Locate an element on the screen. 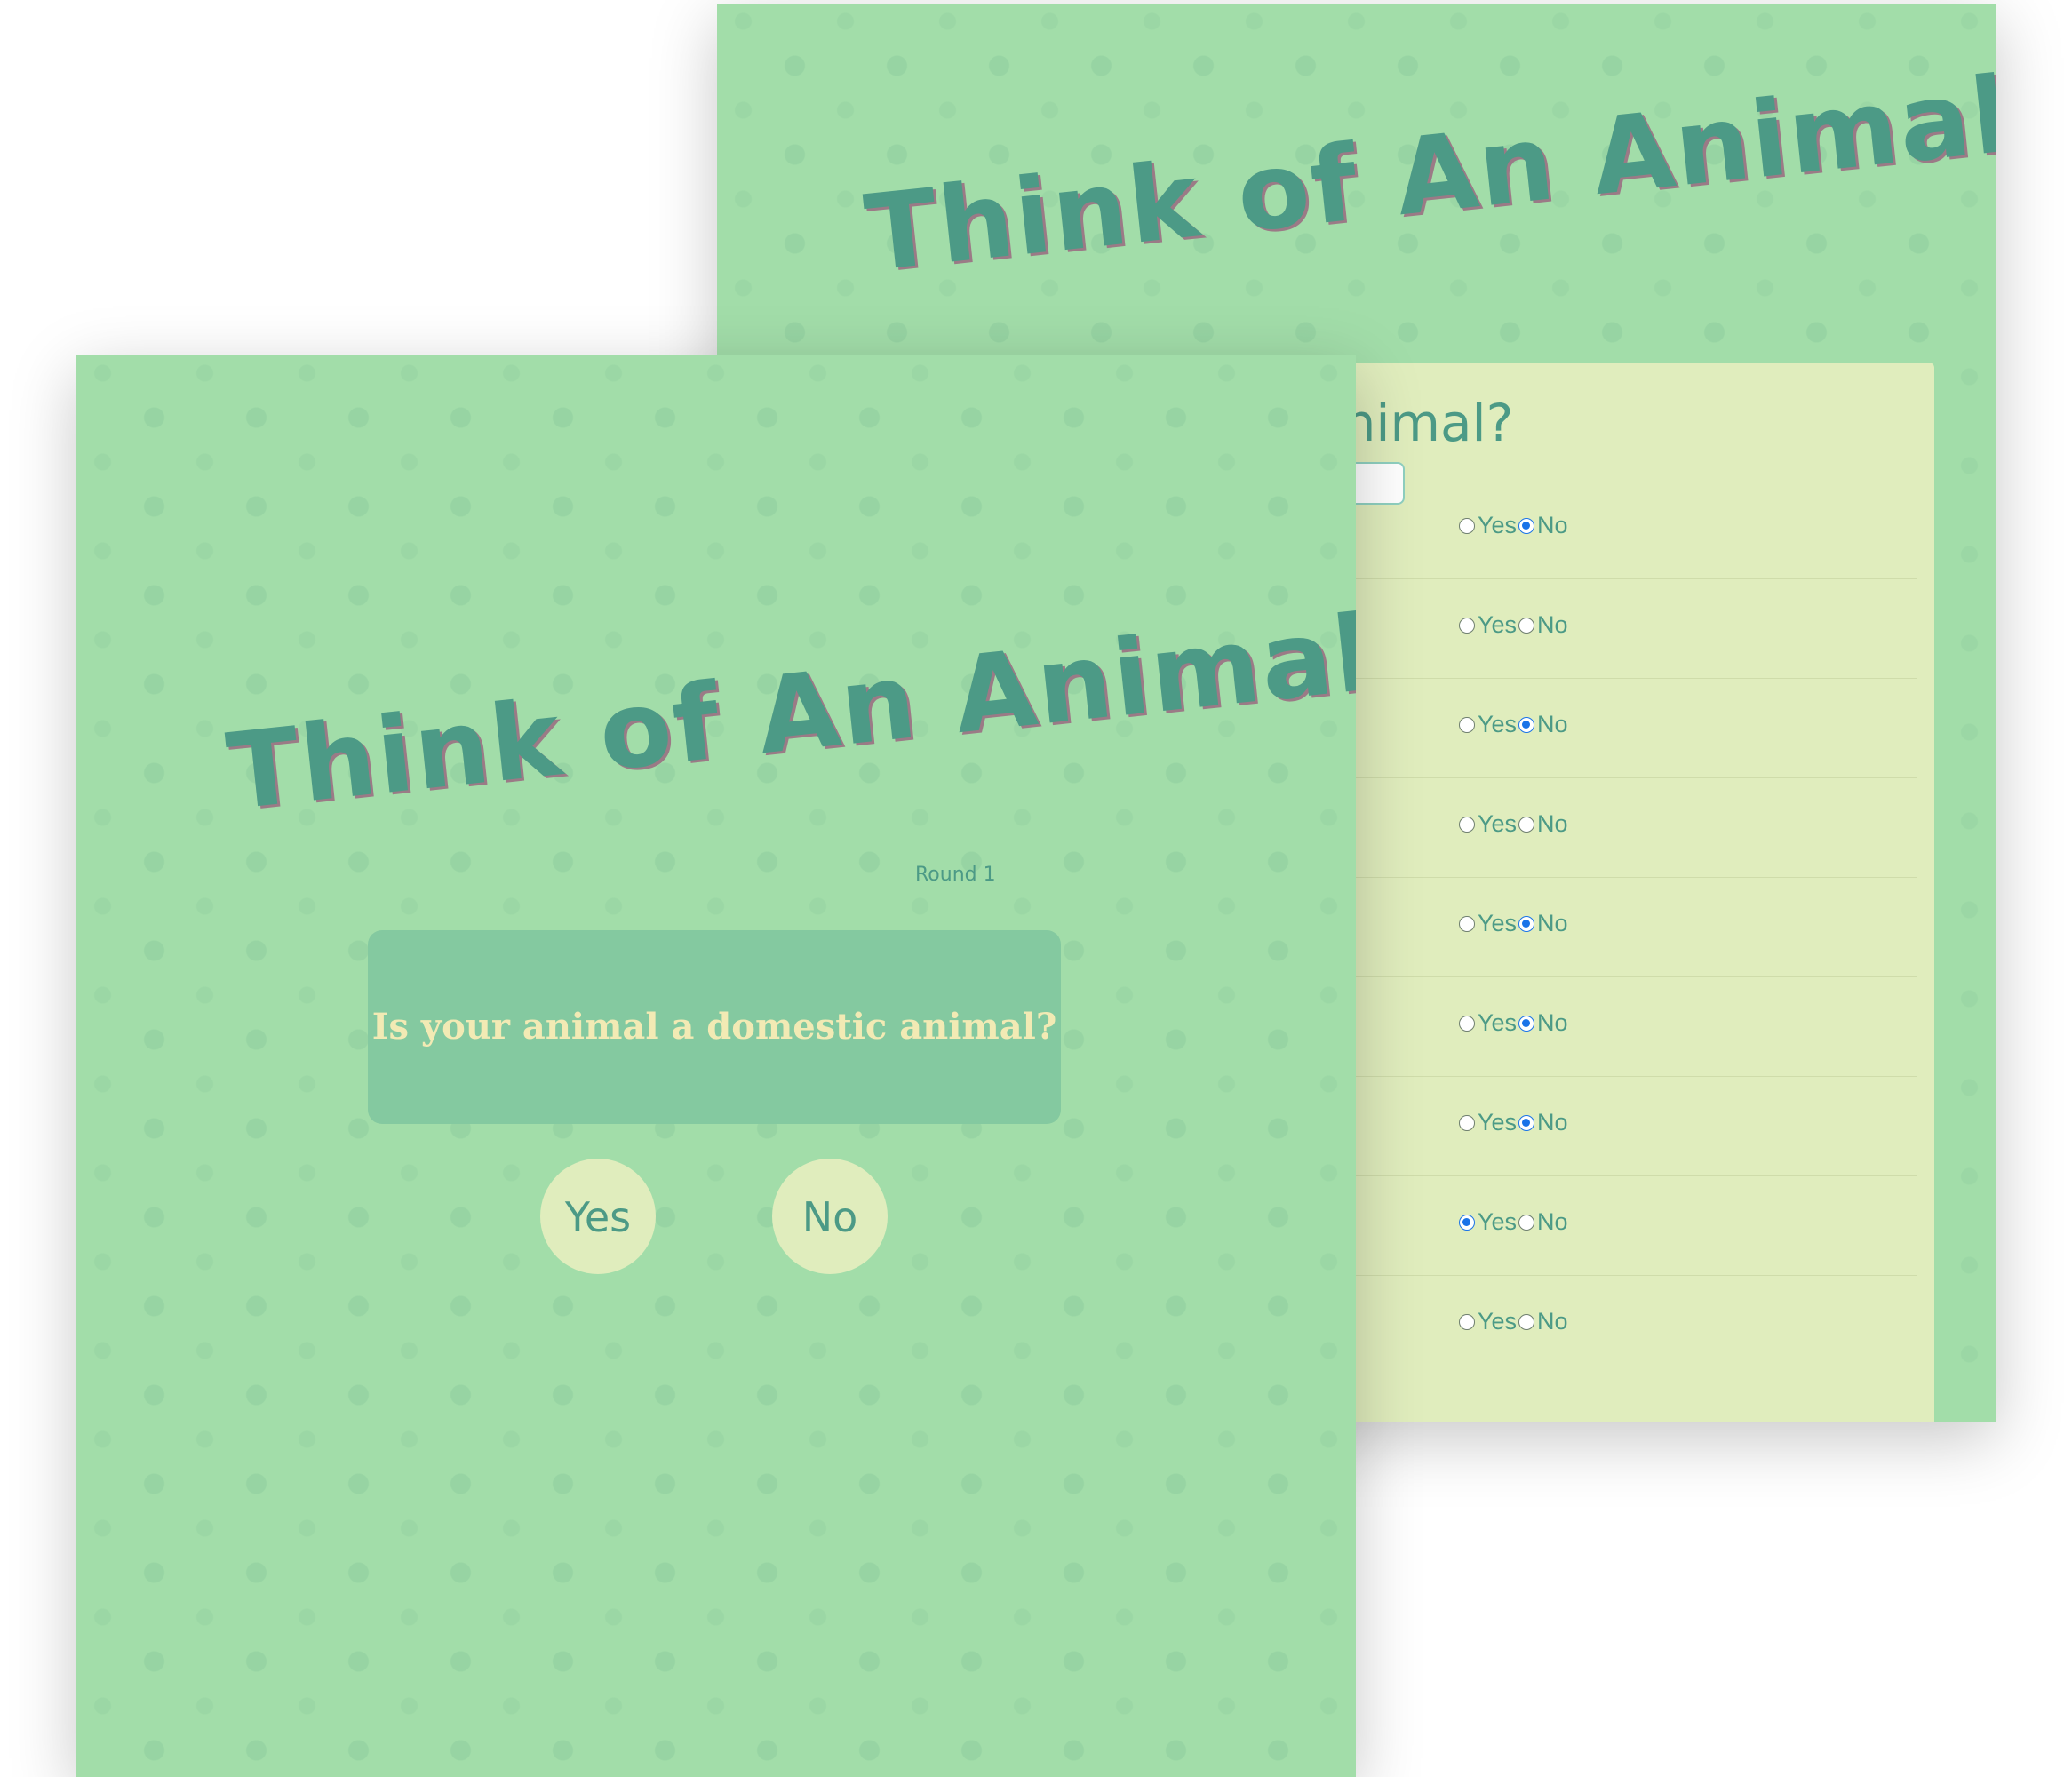  no-button: No is located at coordinates (830, 1216).